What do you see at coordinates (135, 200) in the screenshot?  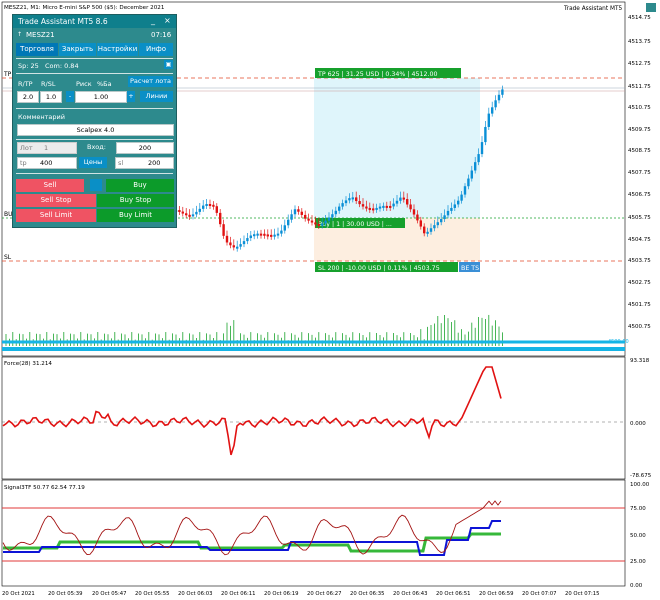 I see `buy-stop-button: Buy Stop` at bounding box center [135, 200].